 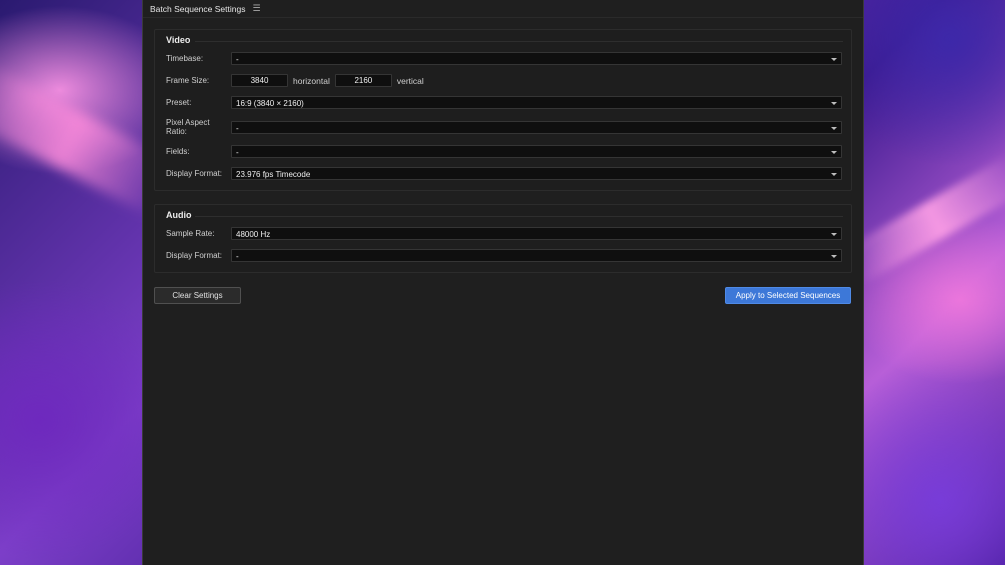 I want to click on audio-display-format-label: Display Format:, so click(x=194, y=255).